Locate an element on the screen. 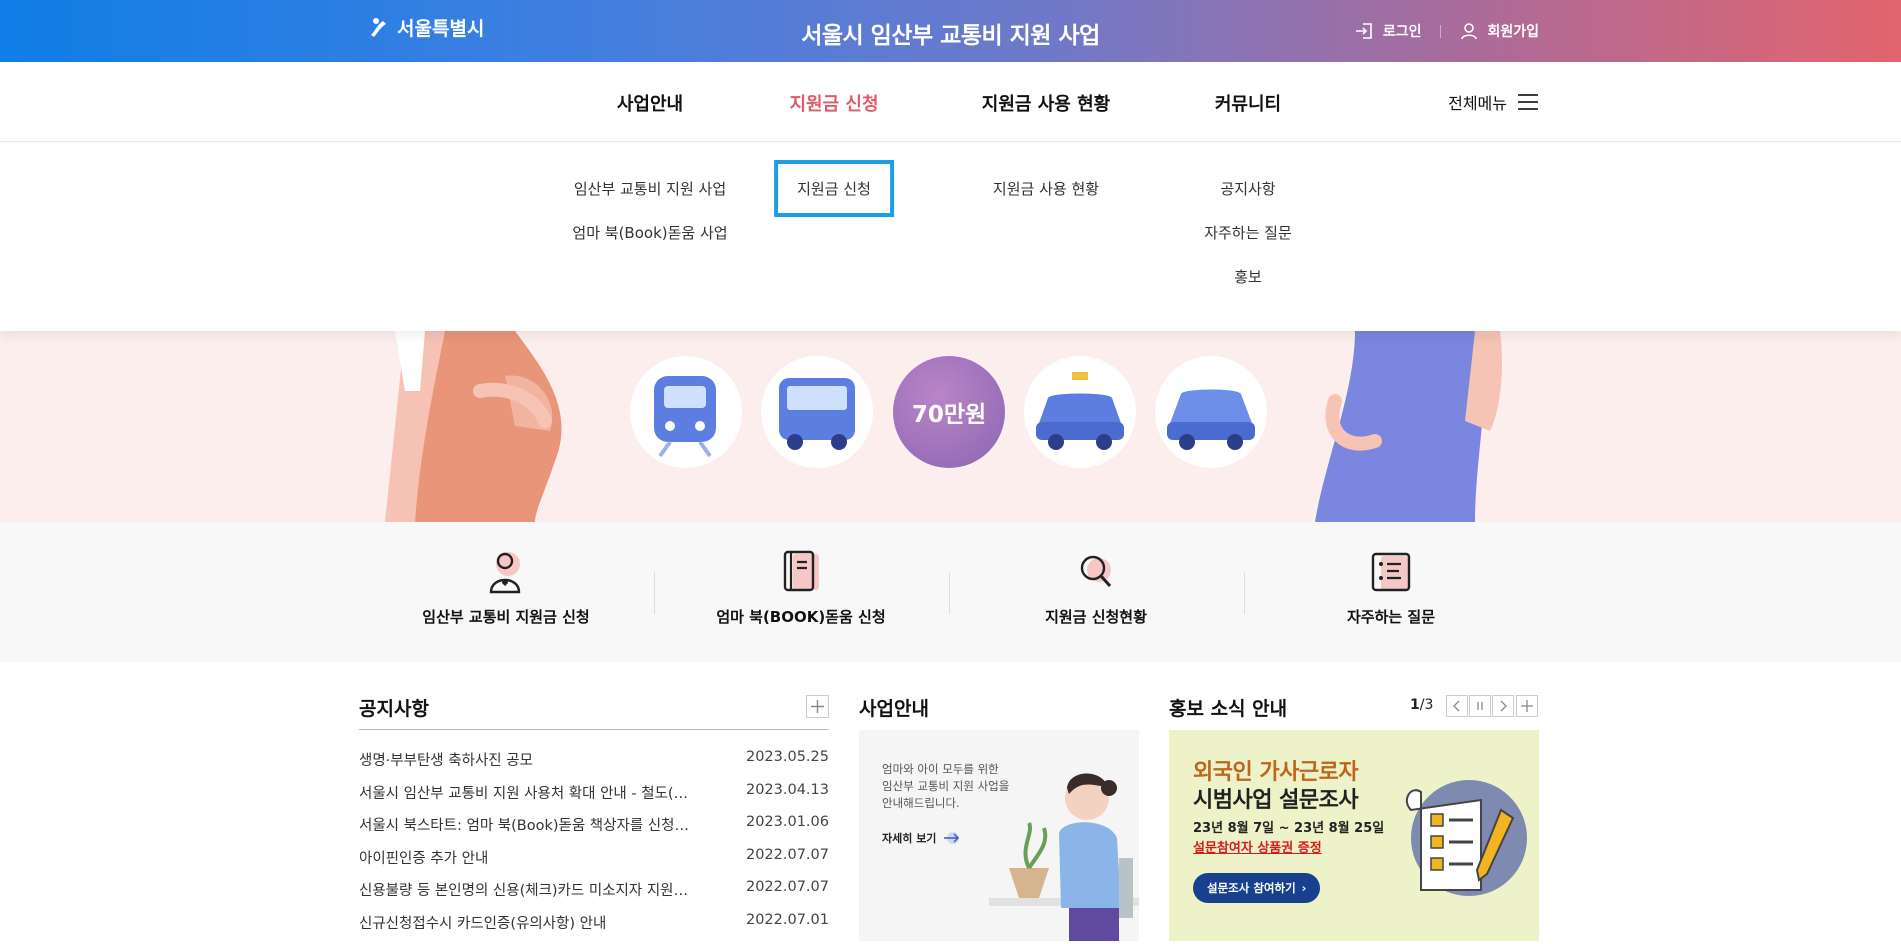 The image size is (1901, 944). chevron-right-icon: › is located at coordinates (1304, 888).